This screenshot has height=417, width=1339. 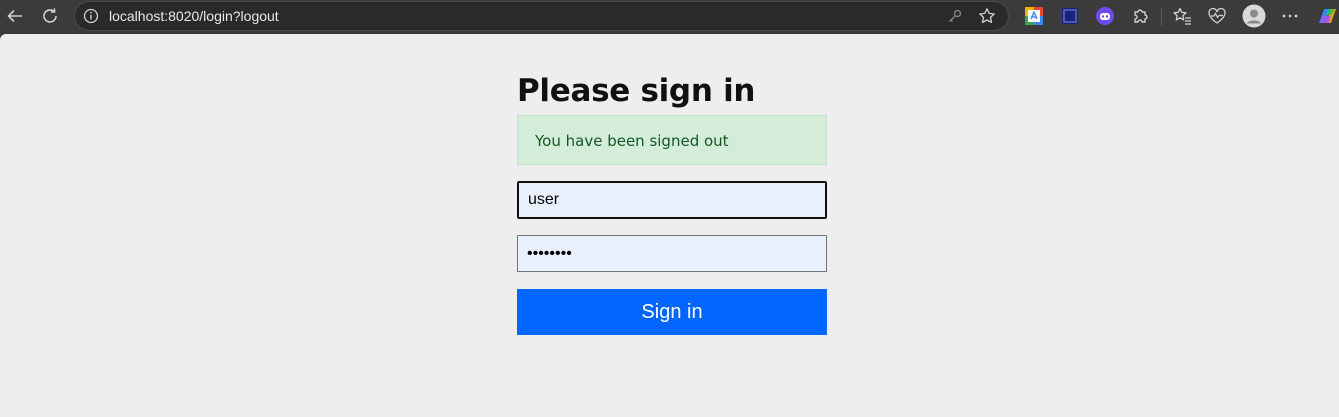 I want to click on reload-icon, so click(x=50, y=16).